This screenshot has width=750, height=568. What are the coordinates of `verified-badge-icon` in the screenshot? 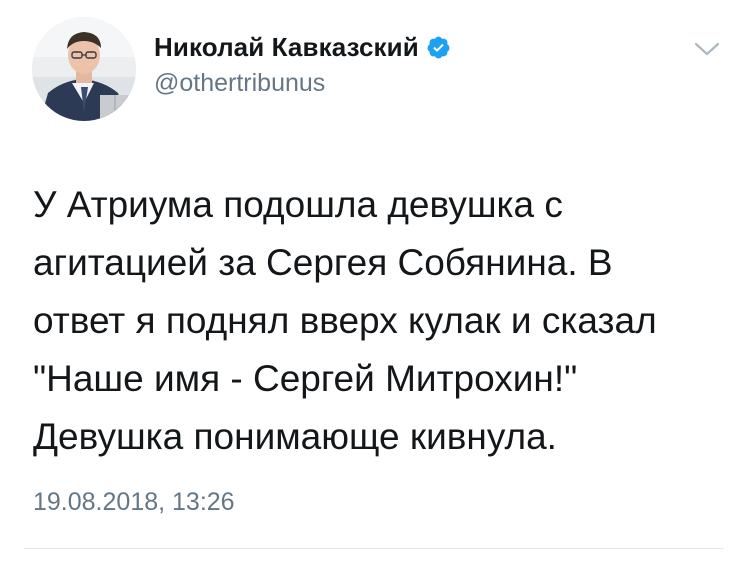 It's located at (438, 47).